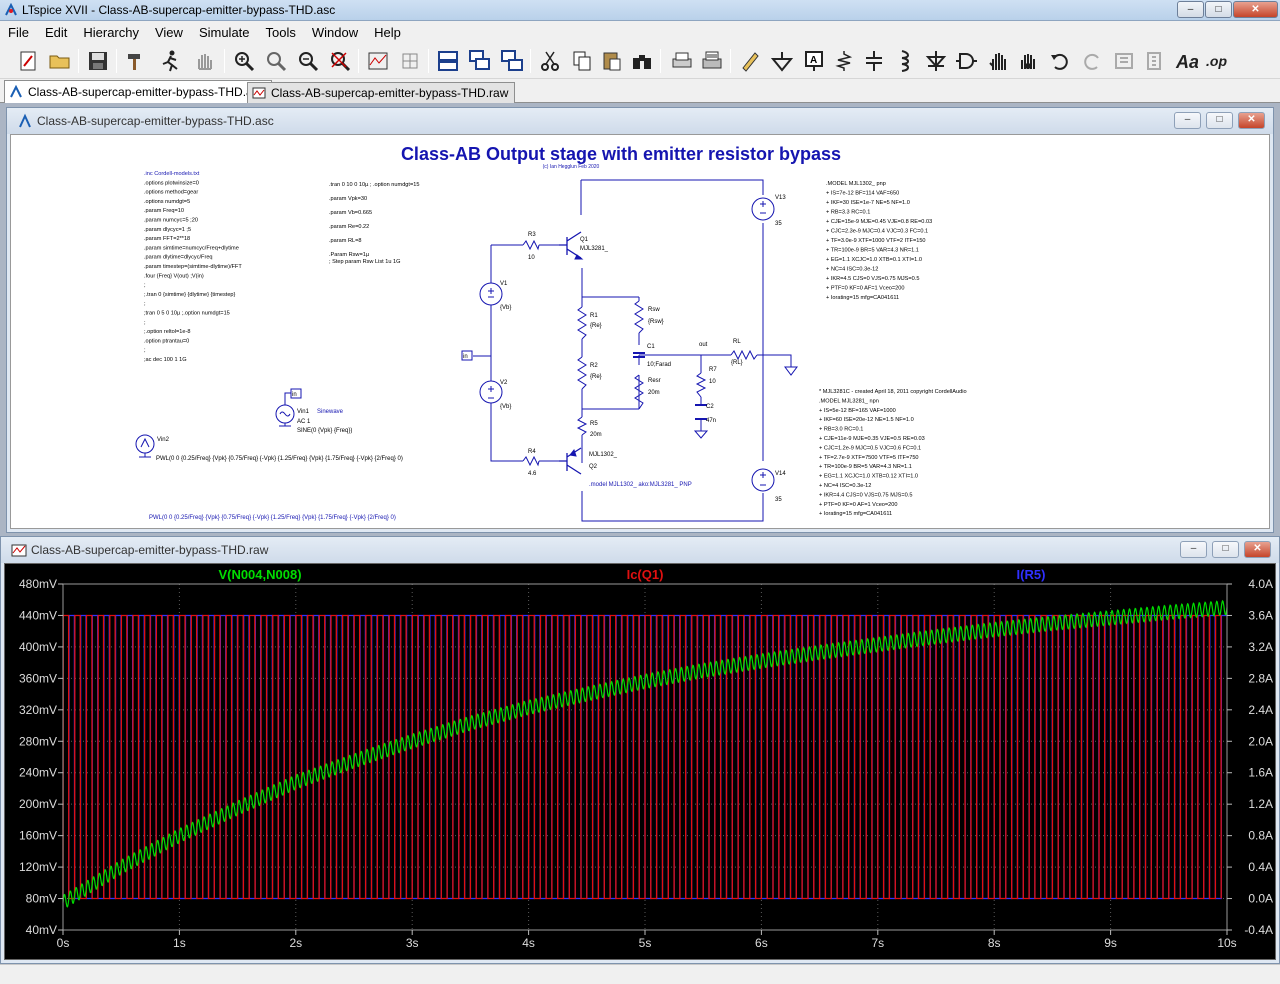 This screenshot has height=984, width=1280. What do you see at coordinates (1251, 120) in the screenshot?
I see `schematic-close-button: ✕` at bounding box center [1251, 120].